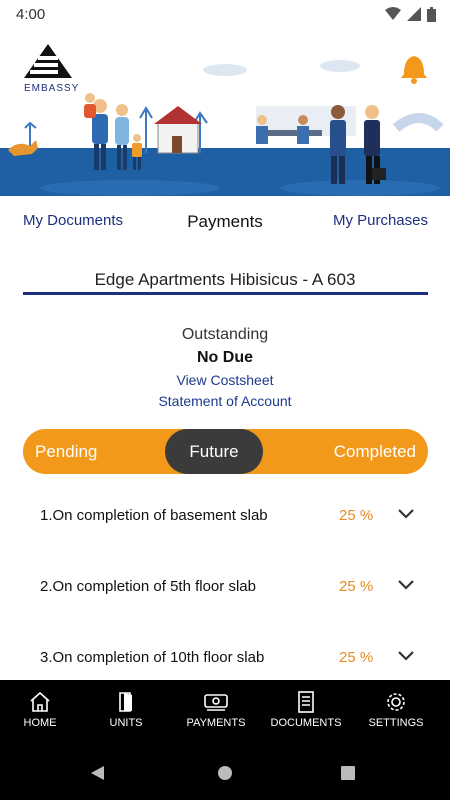  I want to click on nav-units: UNITS, so click(126, 710).